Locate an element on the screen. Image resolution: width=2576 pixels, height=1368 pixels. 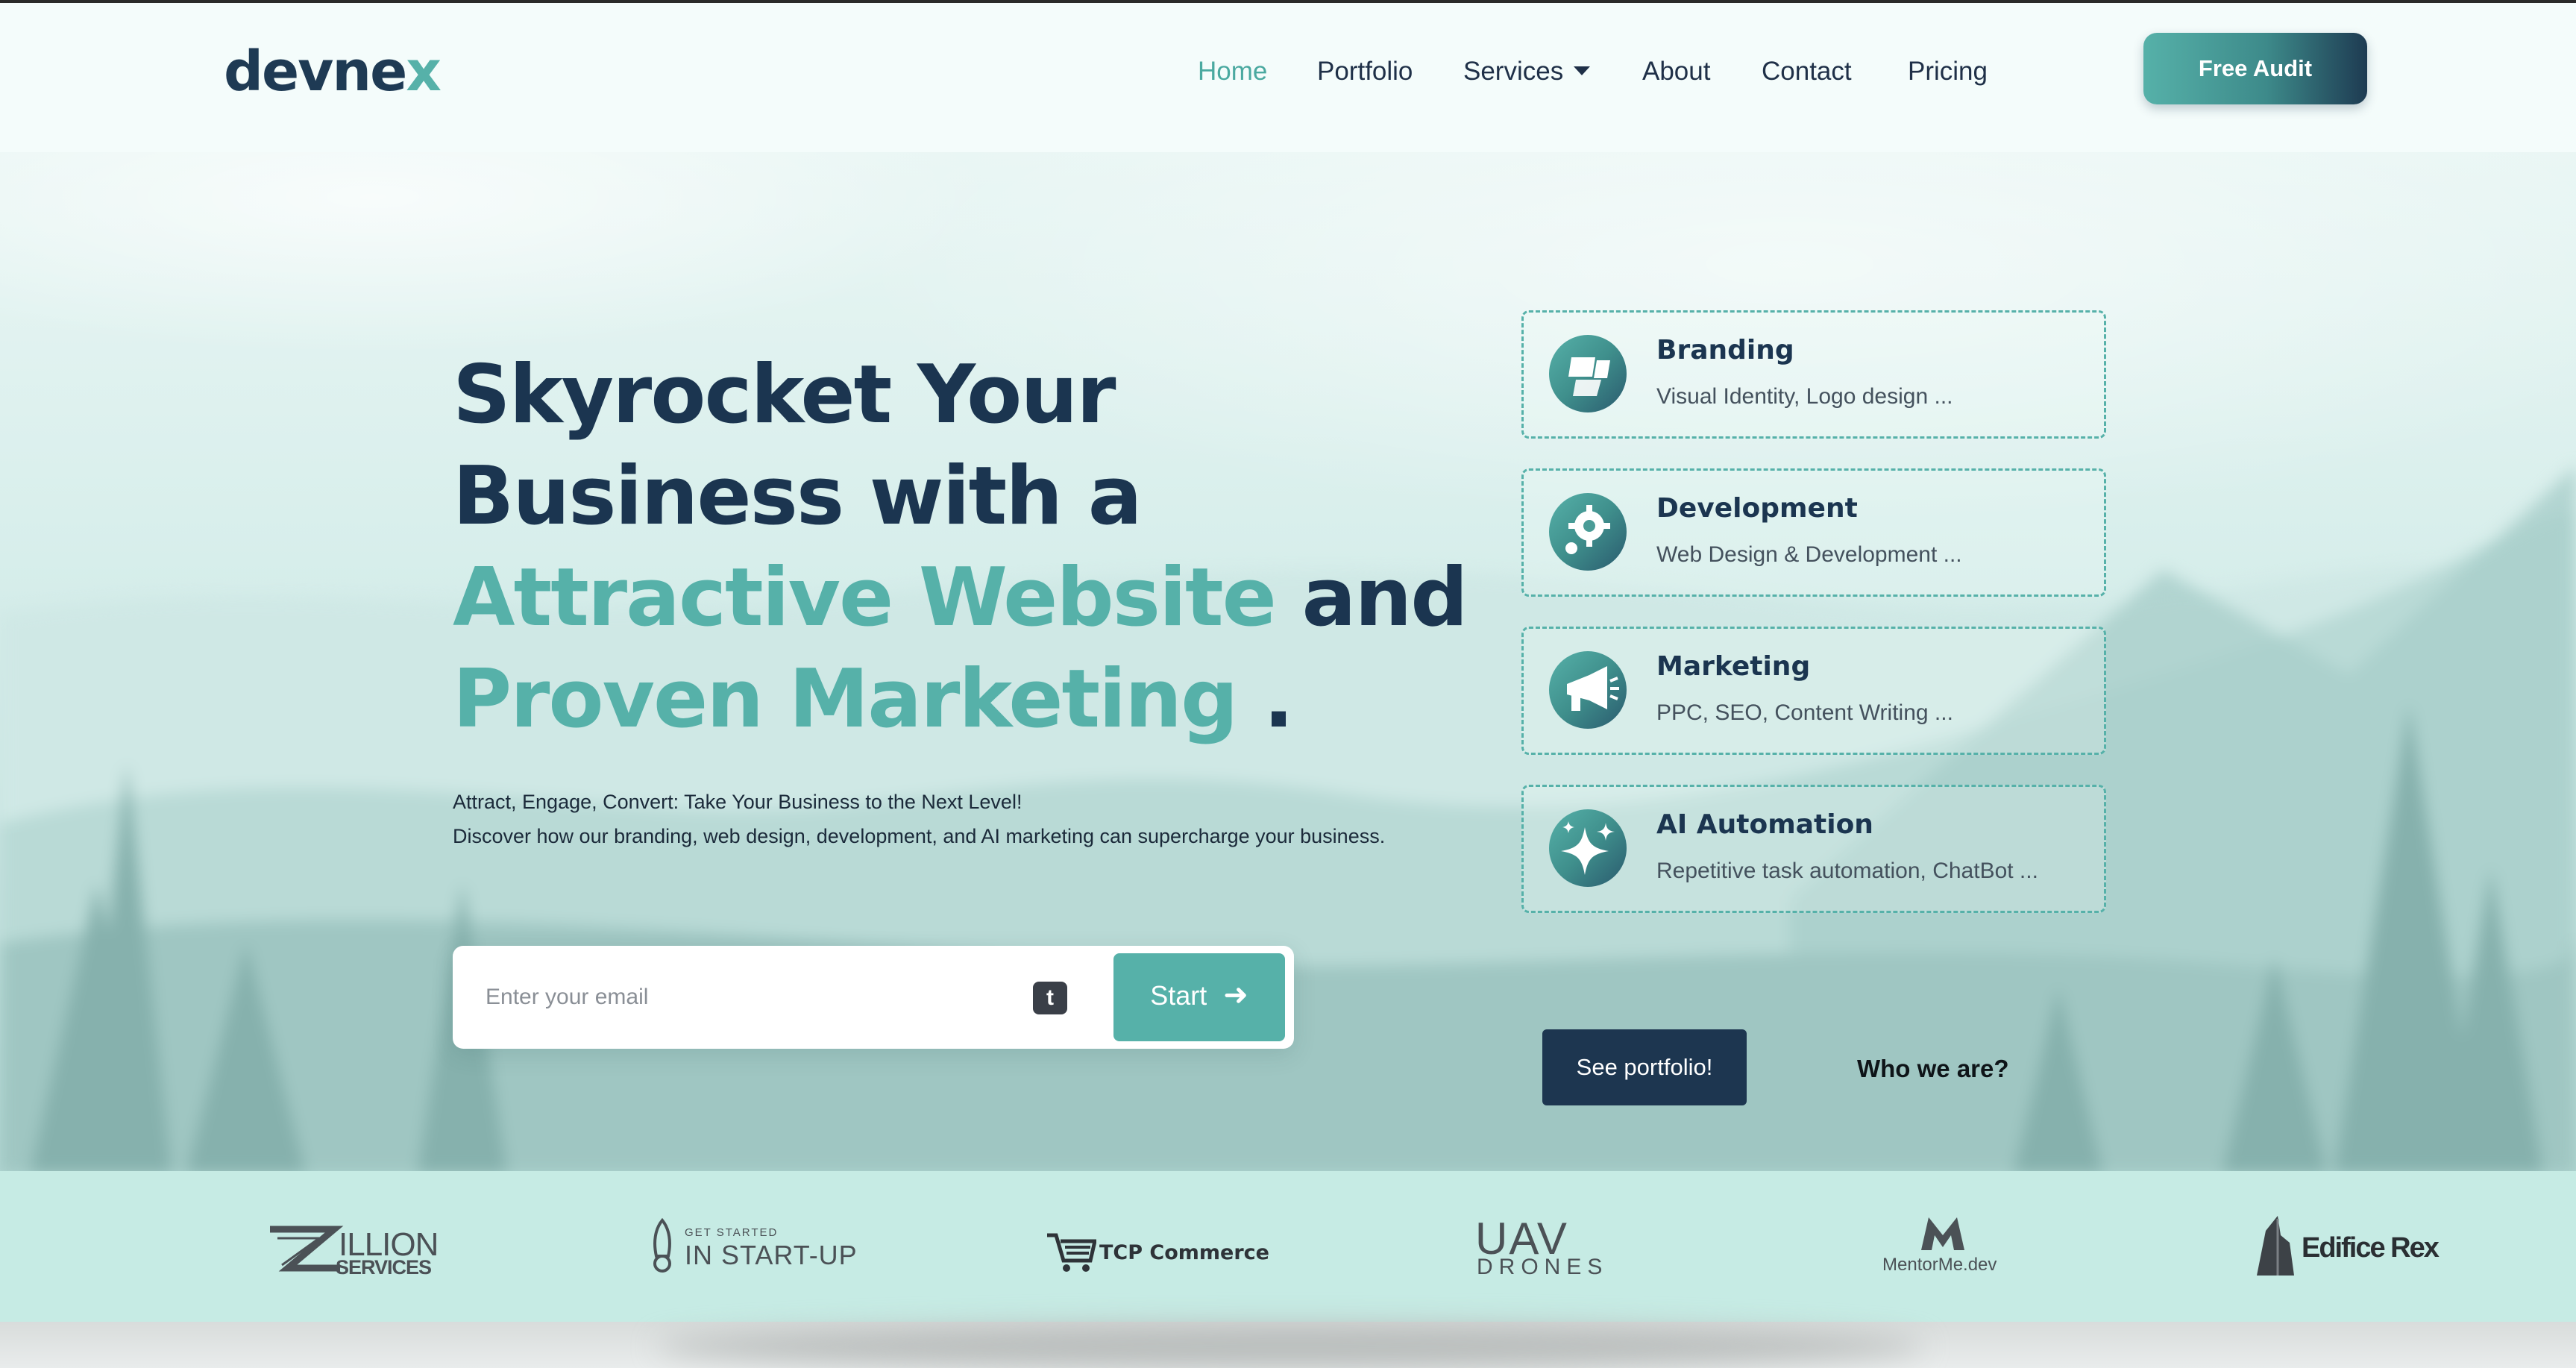
client-logo-edifice-rex: Edifice Rex is located at coordinates (2348, 1246).